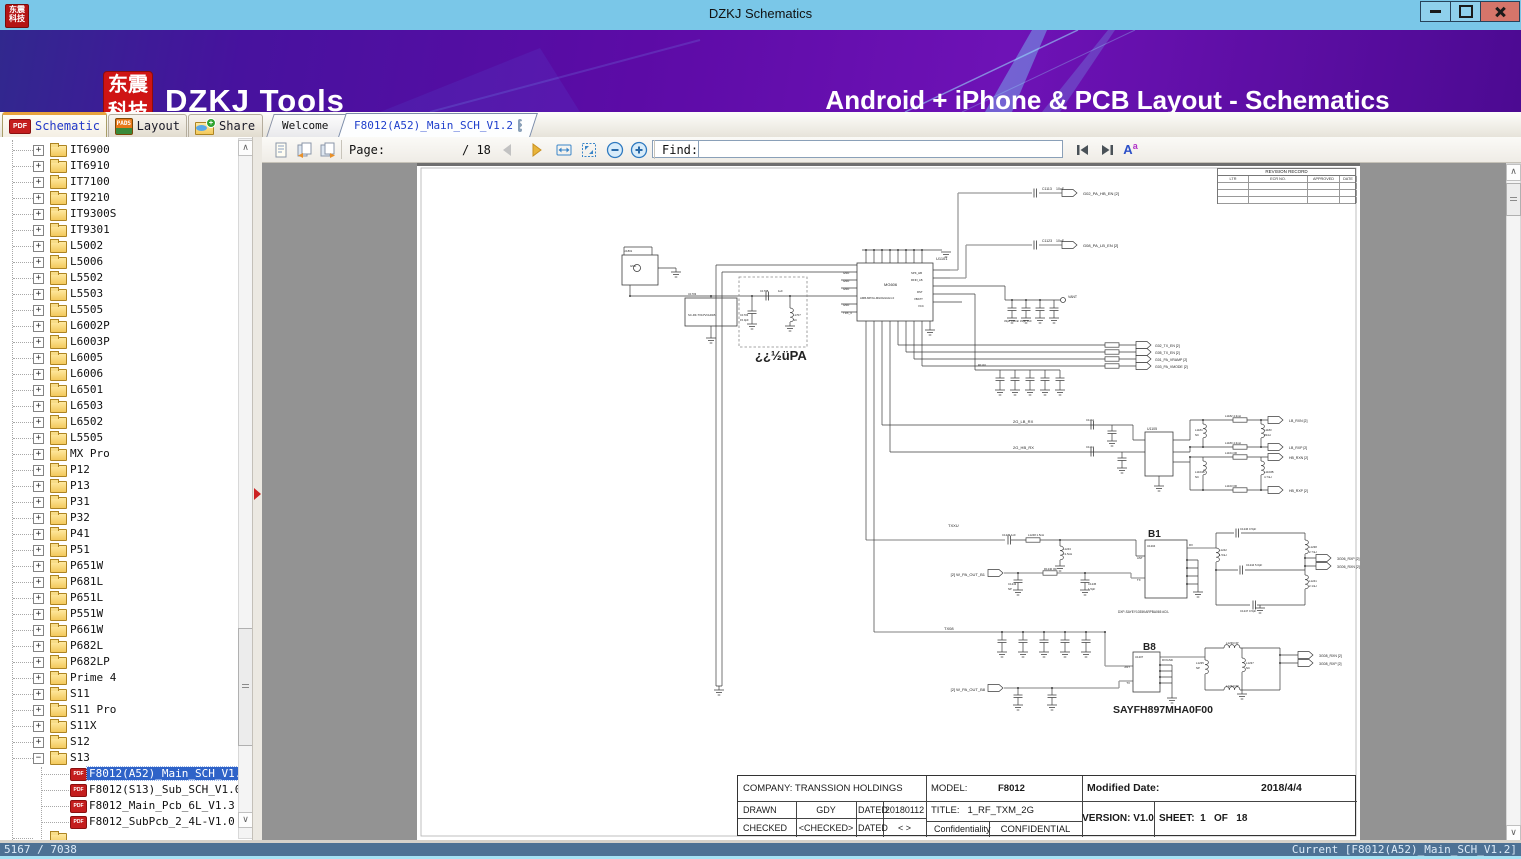 Image resolution: width=1521 pixels, height=859 pixels. I want to click on tree-file: PDF F8012(S13)_Sub_SCH_V1.0, so click(120, 790).